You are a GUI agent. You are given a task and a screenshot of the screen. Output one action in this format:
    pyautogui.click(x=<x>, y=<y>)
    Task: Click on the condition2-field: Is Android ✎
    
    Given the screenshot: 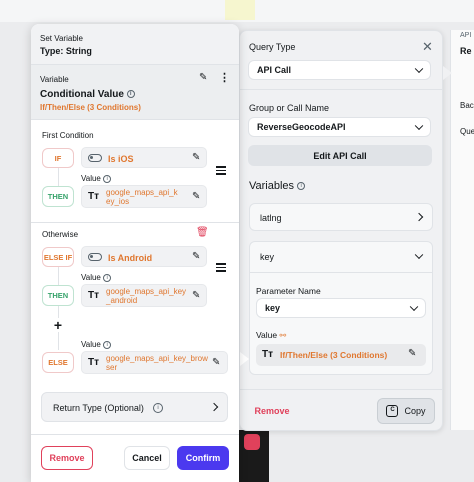 What is the action you would take?
    pyautogui.click(x=144, y=256)
    